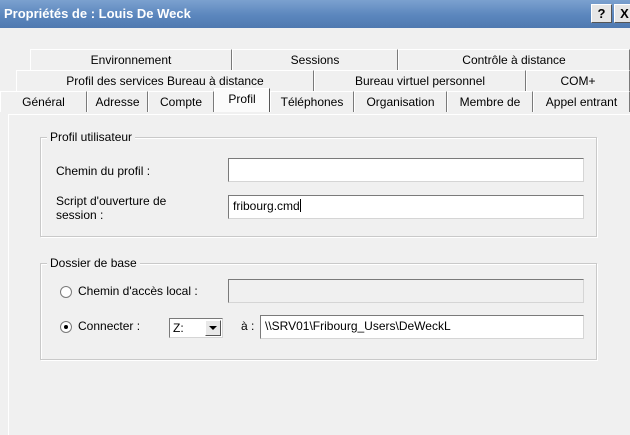  I want to click on profile-path-input, so click(406, 170).